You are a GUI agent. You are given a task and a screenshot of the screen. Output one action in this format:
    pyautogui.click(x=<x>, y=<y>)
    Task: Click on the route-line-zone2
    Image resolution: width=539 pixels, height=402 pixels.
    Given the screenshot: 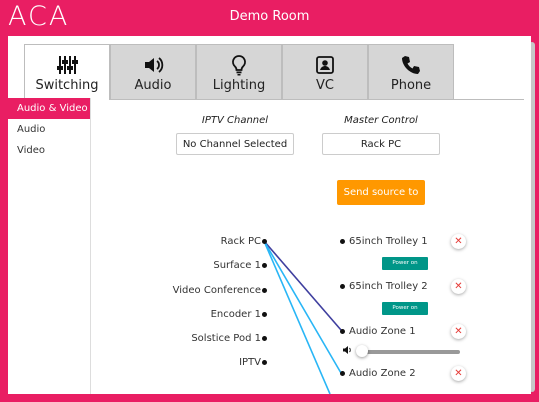 What is the action you would take?
    pyautogui.click(x=302, y=307)
    